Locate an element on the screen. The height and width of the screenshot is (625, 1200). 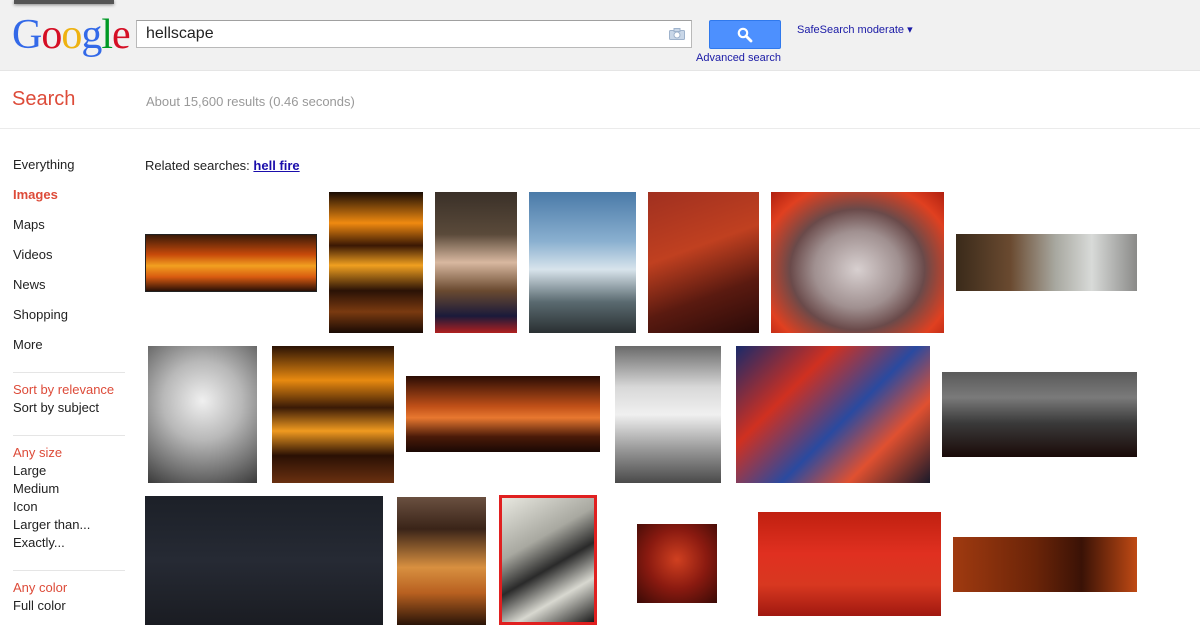
magnifier-icon is located at coordinates (745, 35).